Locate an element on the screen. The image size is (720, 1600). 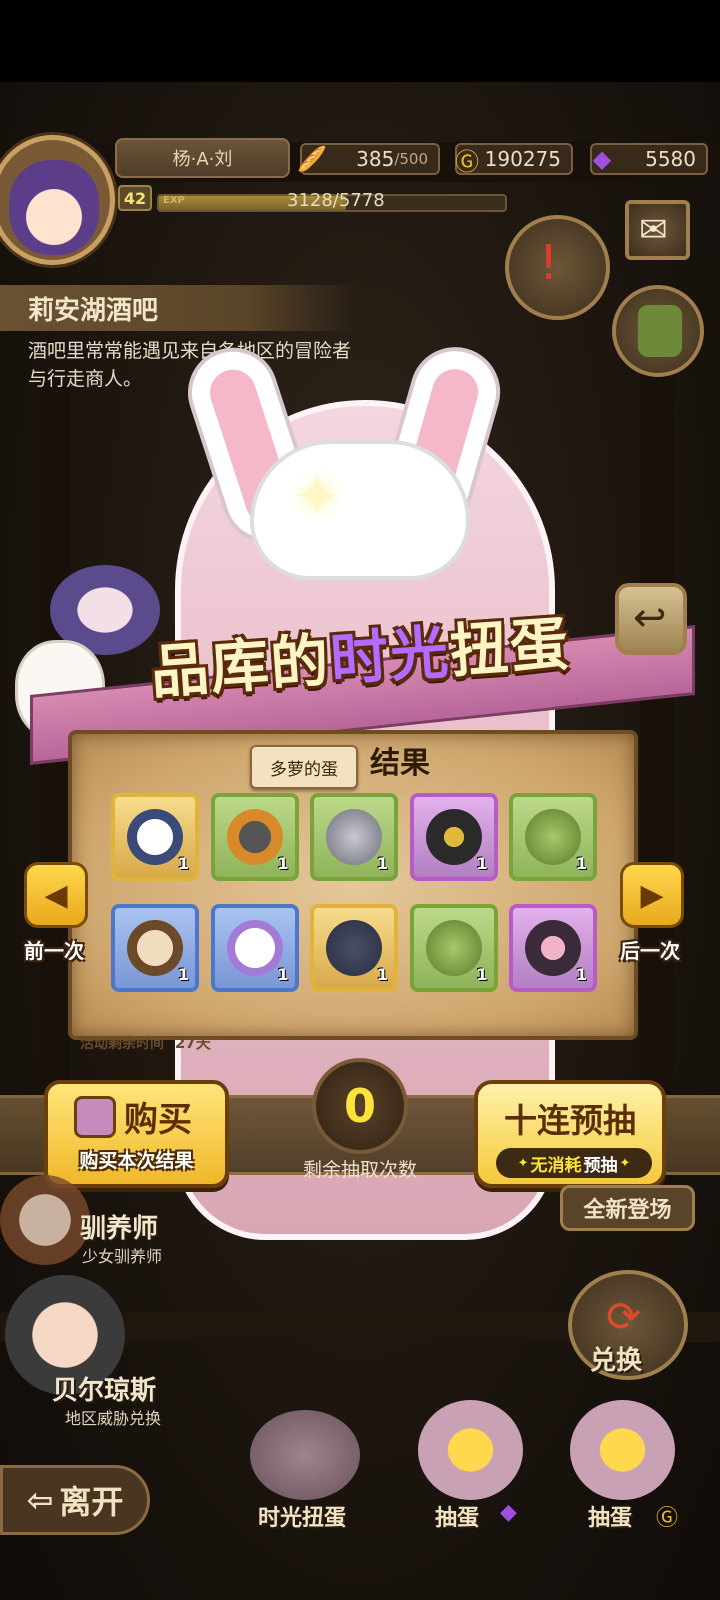
buy-label: 购买 is located at coordinates (158, 1120).